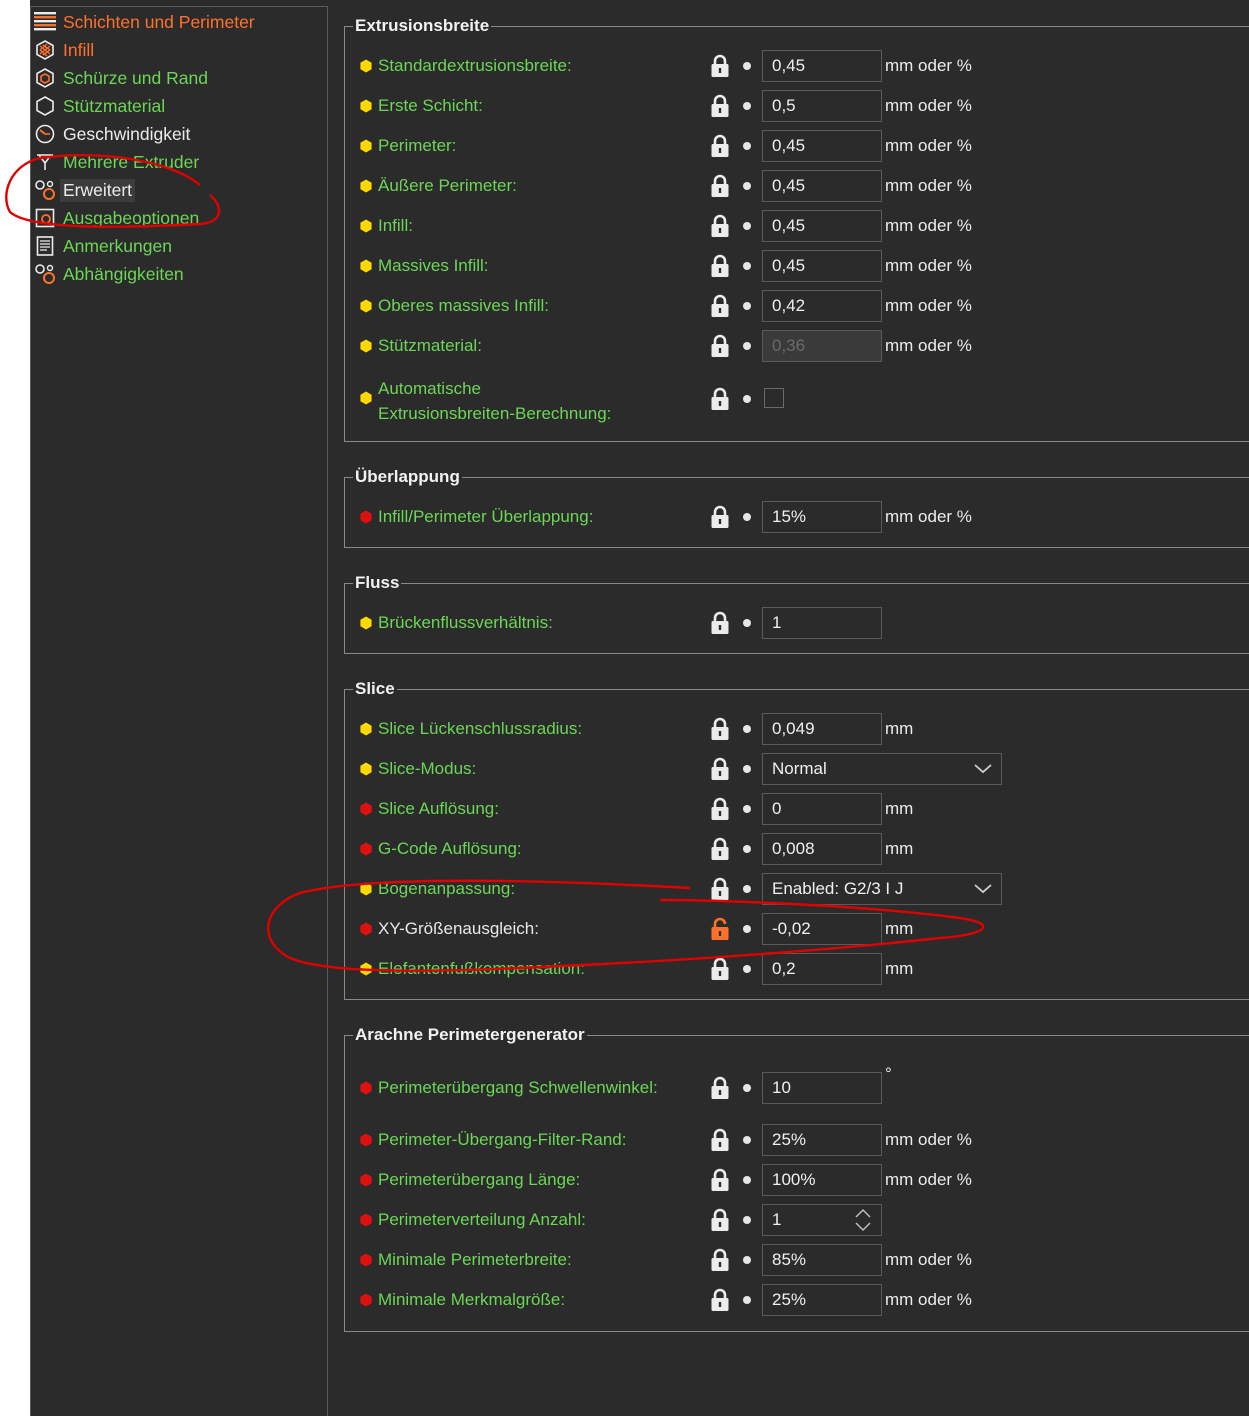 This screenshot has width=1249, height=1416. I want to click on auto-extrusion-width-checkbox, so click(774, 398).